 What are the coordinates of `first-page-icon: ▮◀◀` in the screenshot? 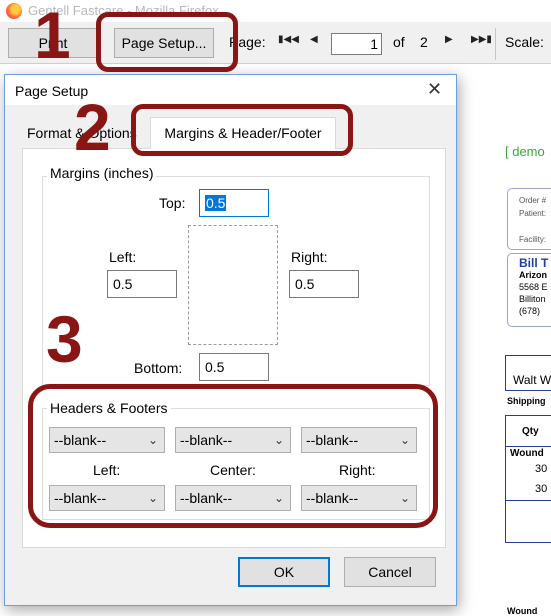 It's located at (288, 39).